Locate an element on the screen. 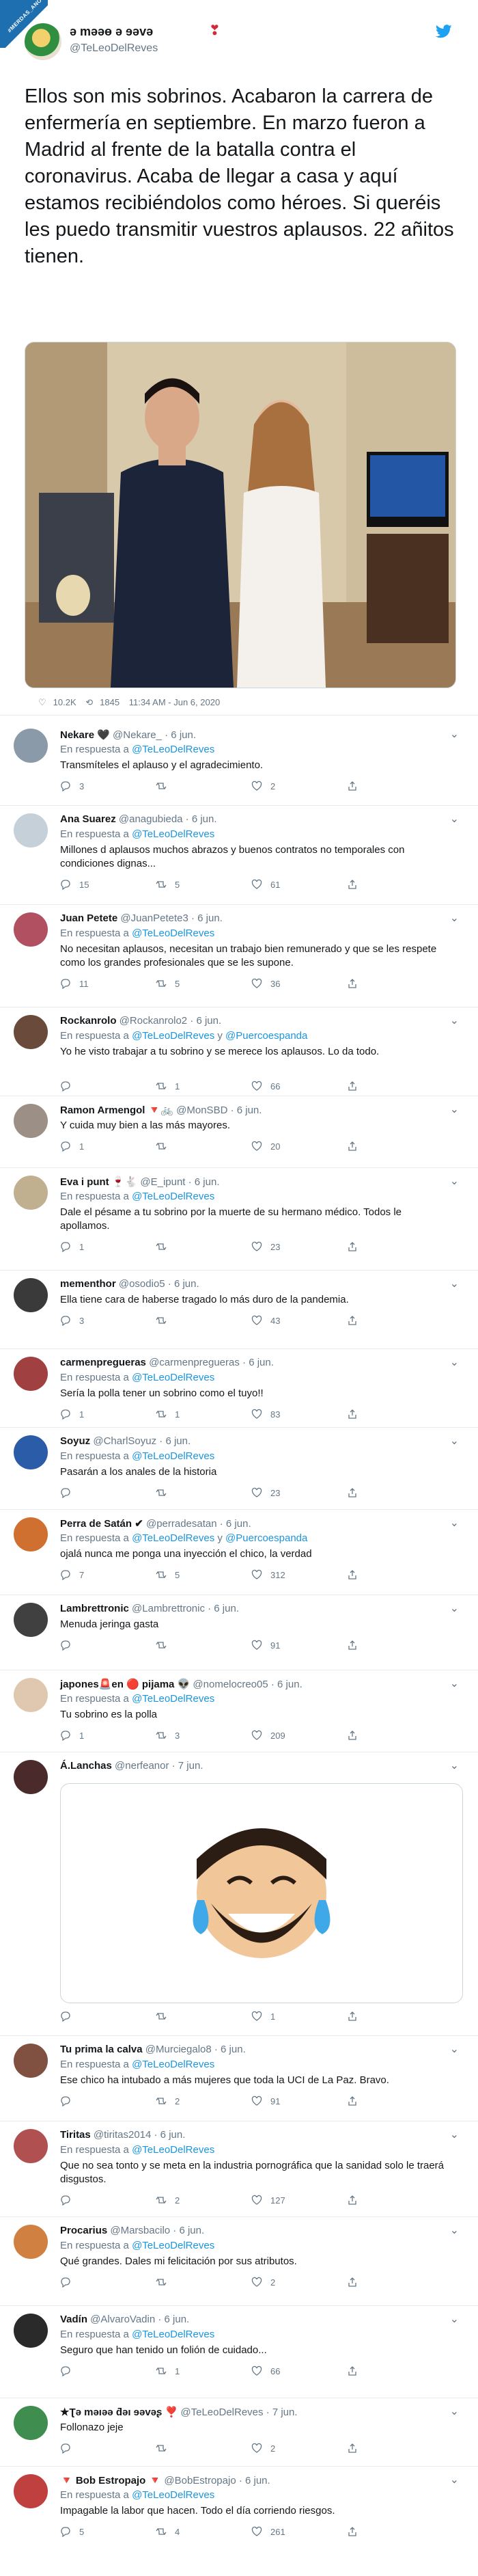  reply-author-name: ★Ʈə məıəə ƌəı ɘəvəʂ ❣️ is located at coordinates (119, 2412).